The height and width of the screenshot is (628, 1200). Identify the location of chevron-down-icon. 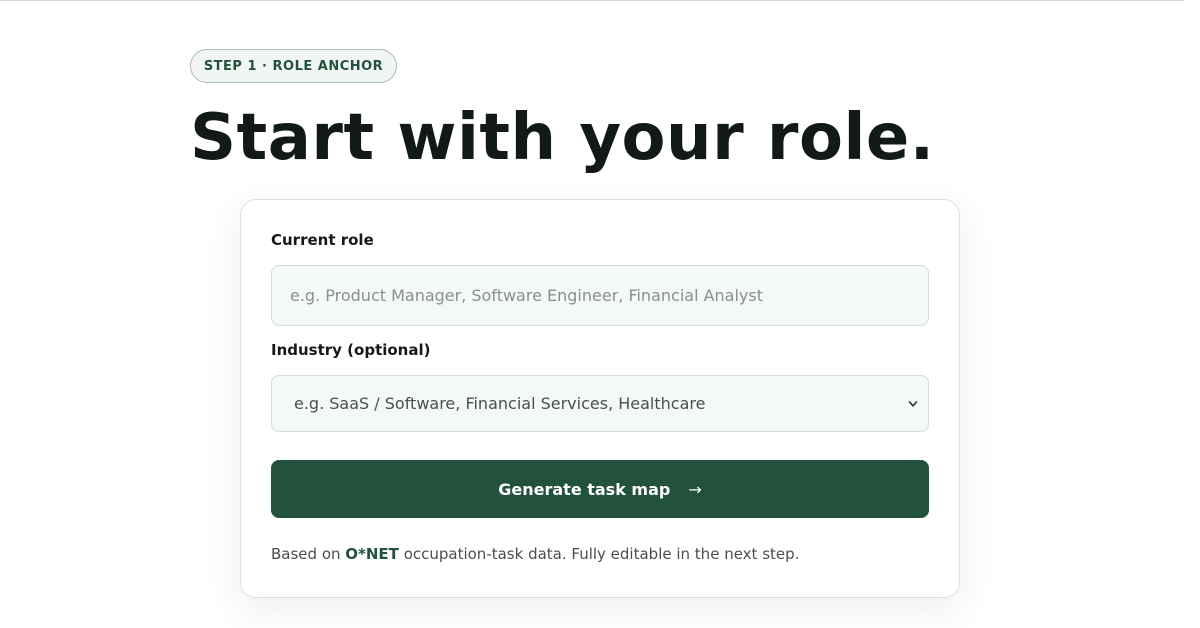
(913, 403).